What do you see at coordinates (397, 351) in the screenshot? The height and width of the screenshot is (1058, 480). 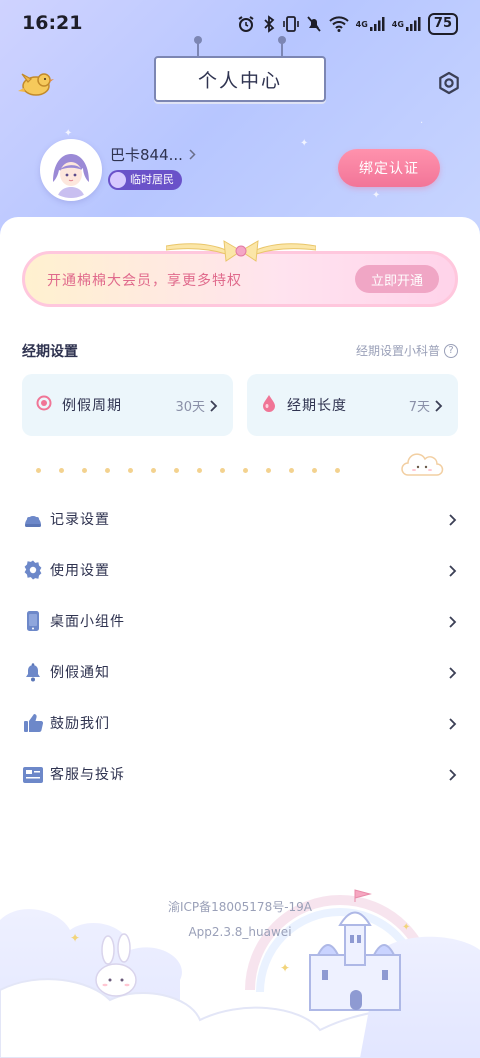 I see `period-help-label: 经期设置小科普` at bounding box center [397, 351].